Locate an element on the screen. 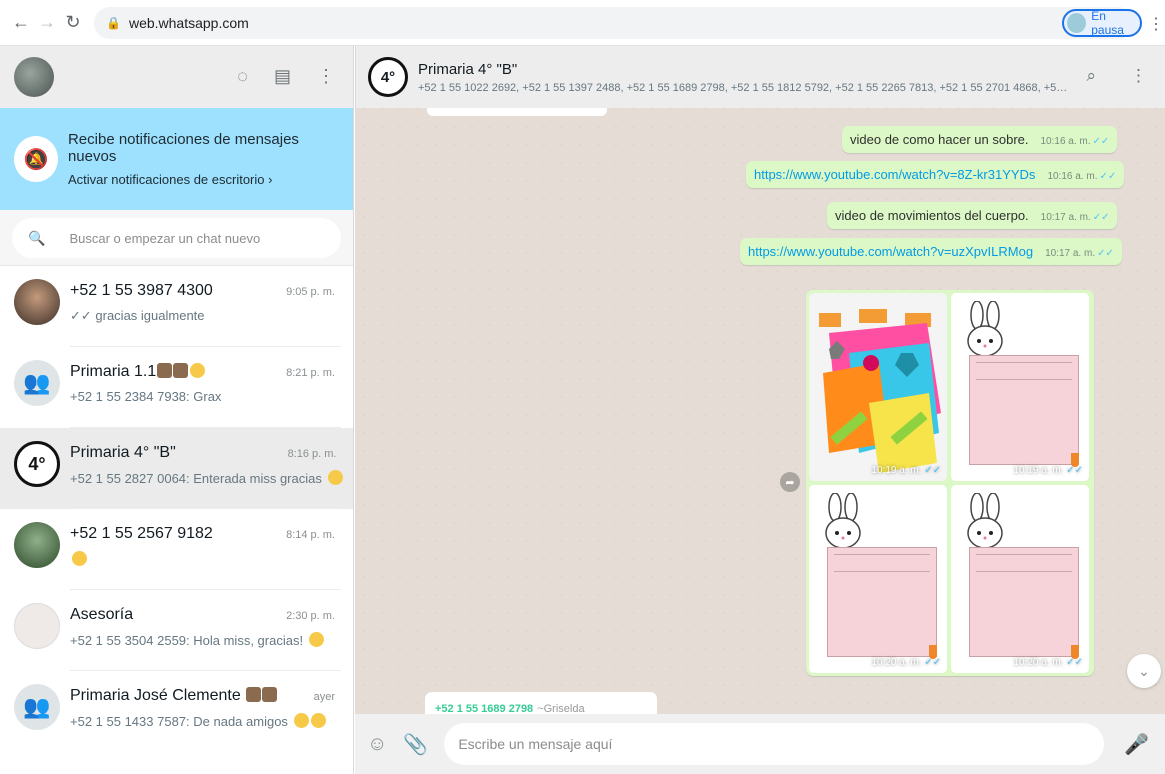 This screenshot has height=774, width=1165. conversation-avatar: 4° is located at coordinates (388, 77).